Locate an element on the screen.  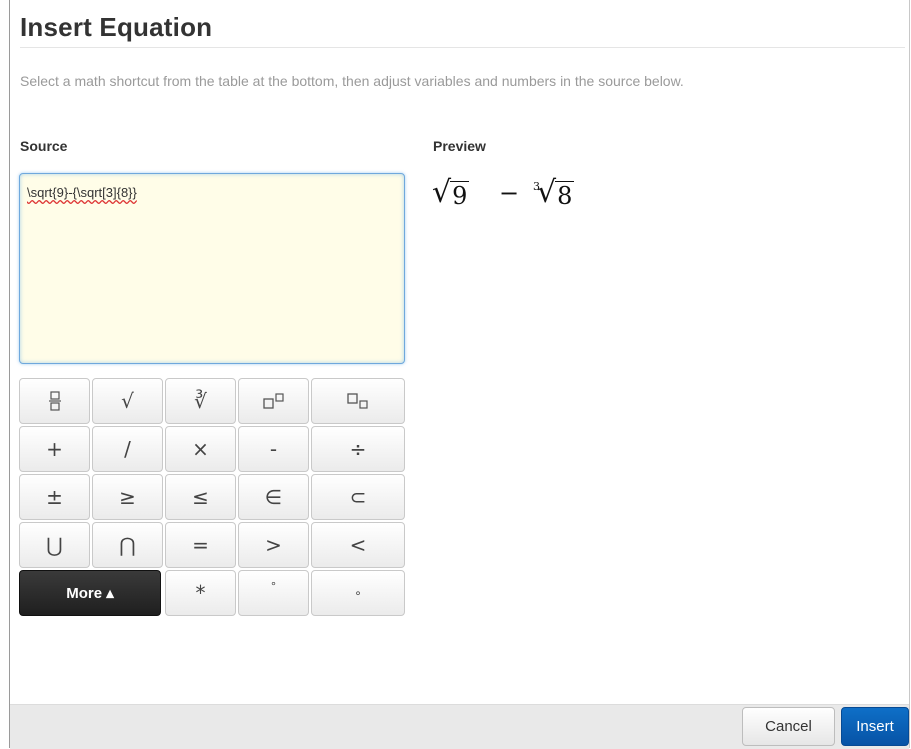
greater-equal-key: ≥ is located at coordinates (127, 497).